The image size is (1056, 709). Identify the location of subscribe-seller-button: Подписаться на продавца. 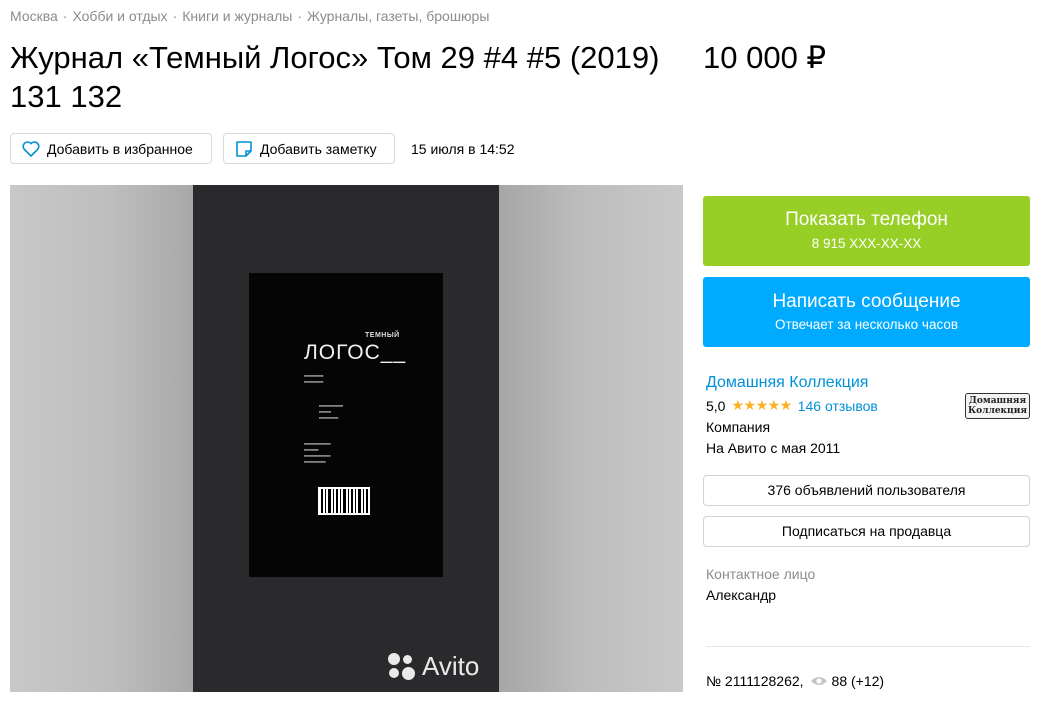
(866, 531).